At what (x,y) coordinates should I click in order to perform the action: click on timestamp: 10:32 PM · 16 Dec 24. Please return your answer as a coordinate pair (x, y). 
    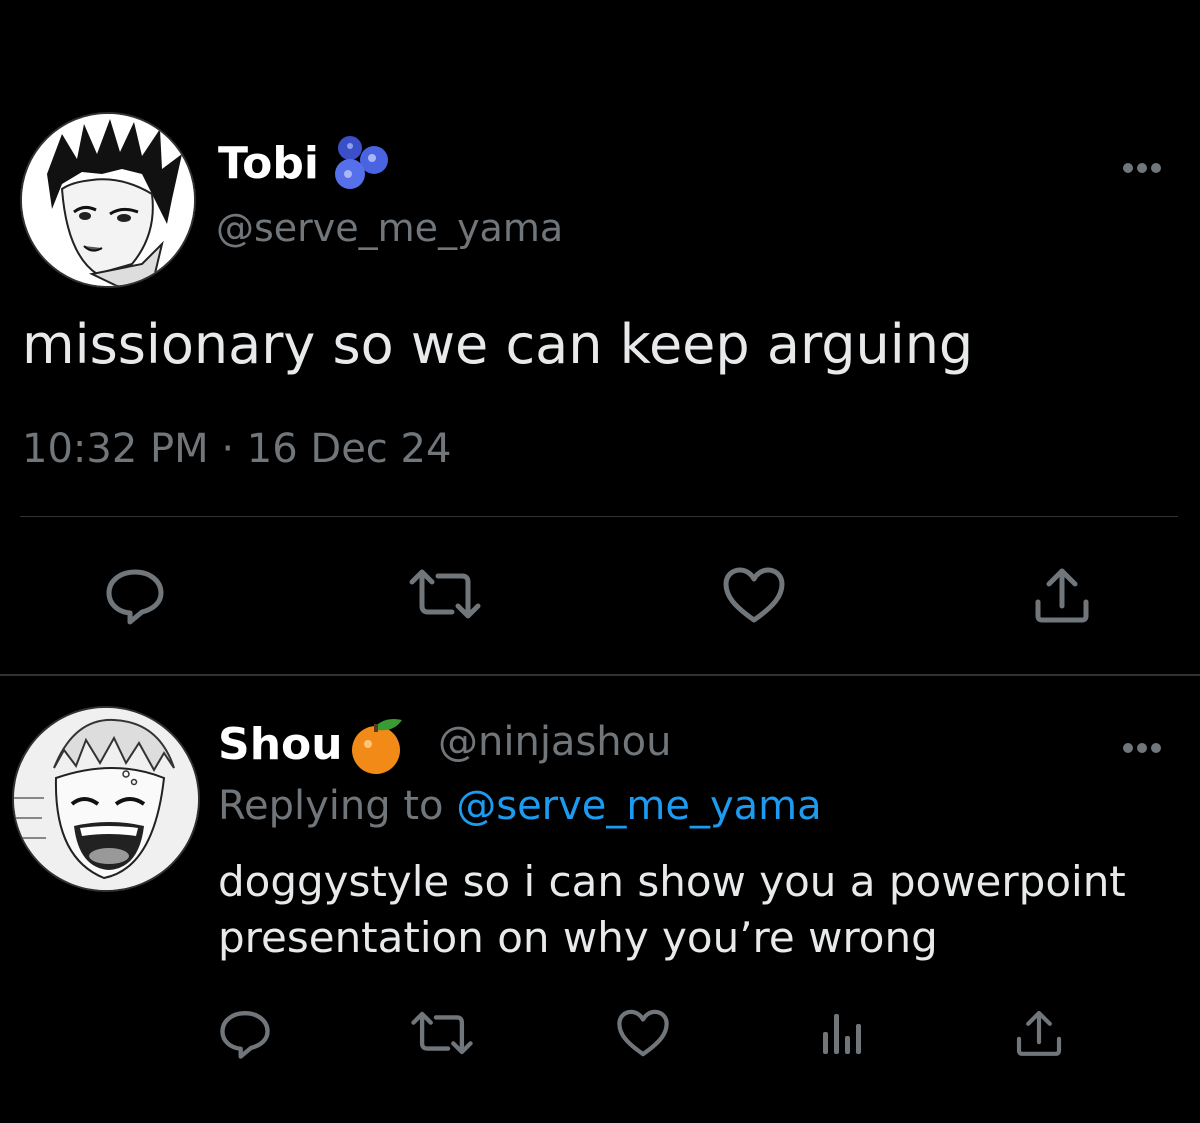
    Looking at the image, I should click on (236, 449).